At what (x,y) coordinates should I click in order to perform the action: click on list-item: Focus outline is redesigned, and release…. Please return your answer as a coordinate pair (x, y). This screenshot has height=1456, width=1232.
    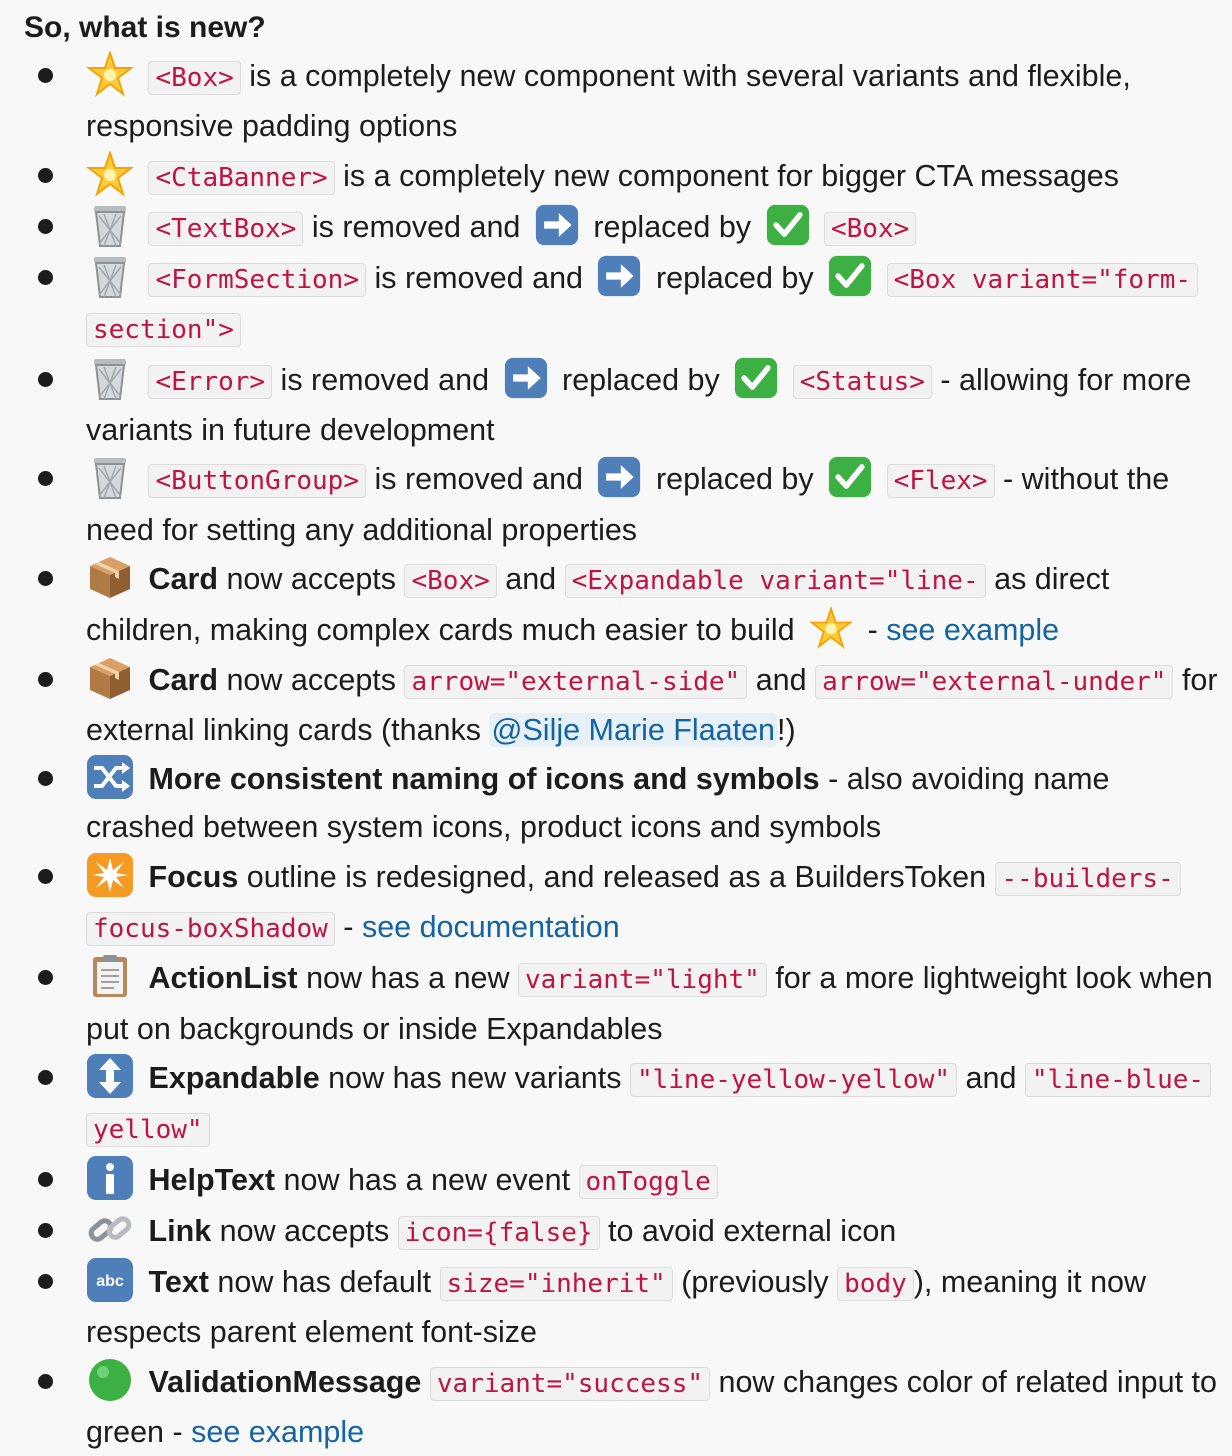
    Looking at the image, I should click on (616, 903).